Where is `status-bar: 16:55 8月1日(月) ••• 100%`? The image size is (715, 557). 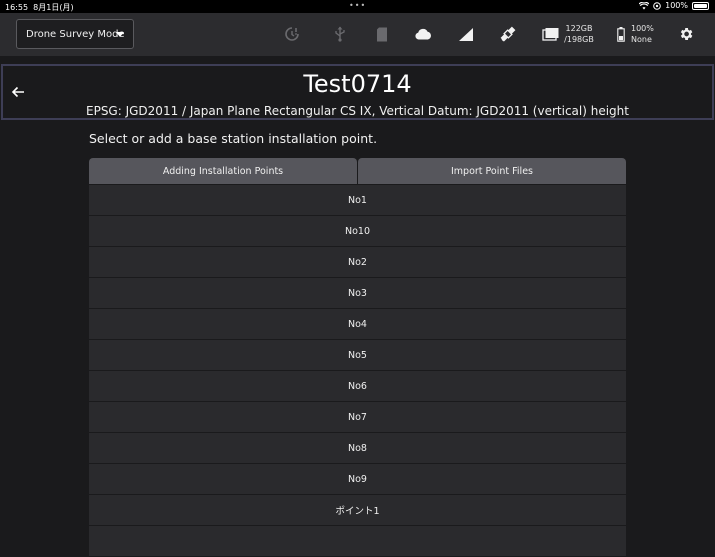 status-bar: 16:55 8月1日(月) ••• 100% is located at coordinates (357, 6).